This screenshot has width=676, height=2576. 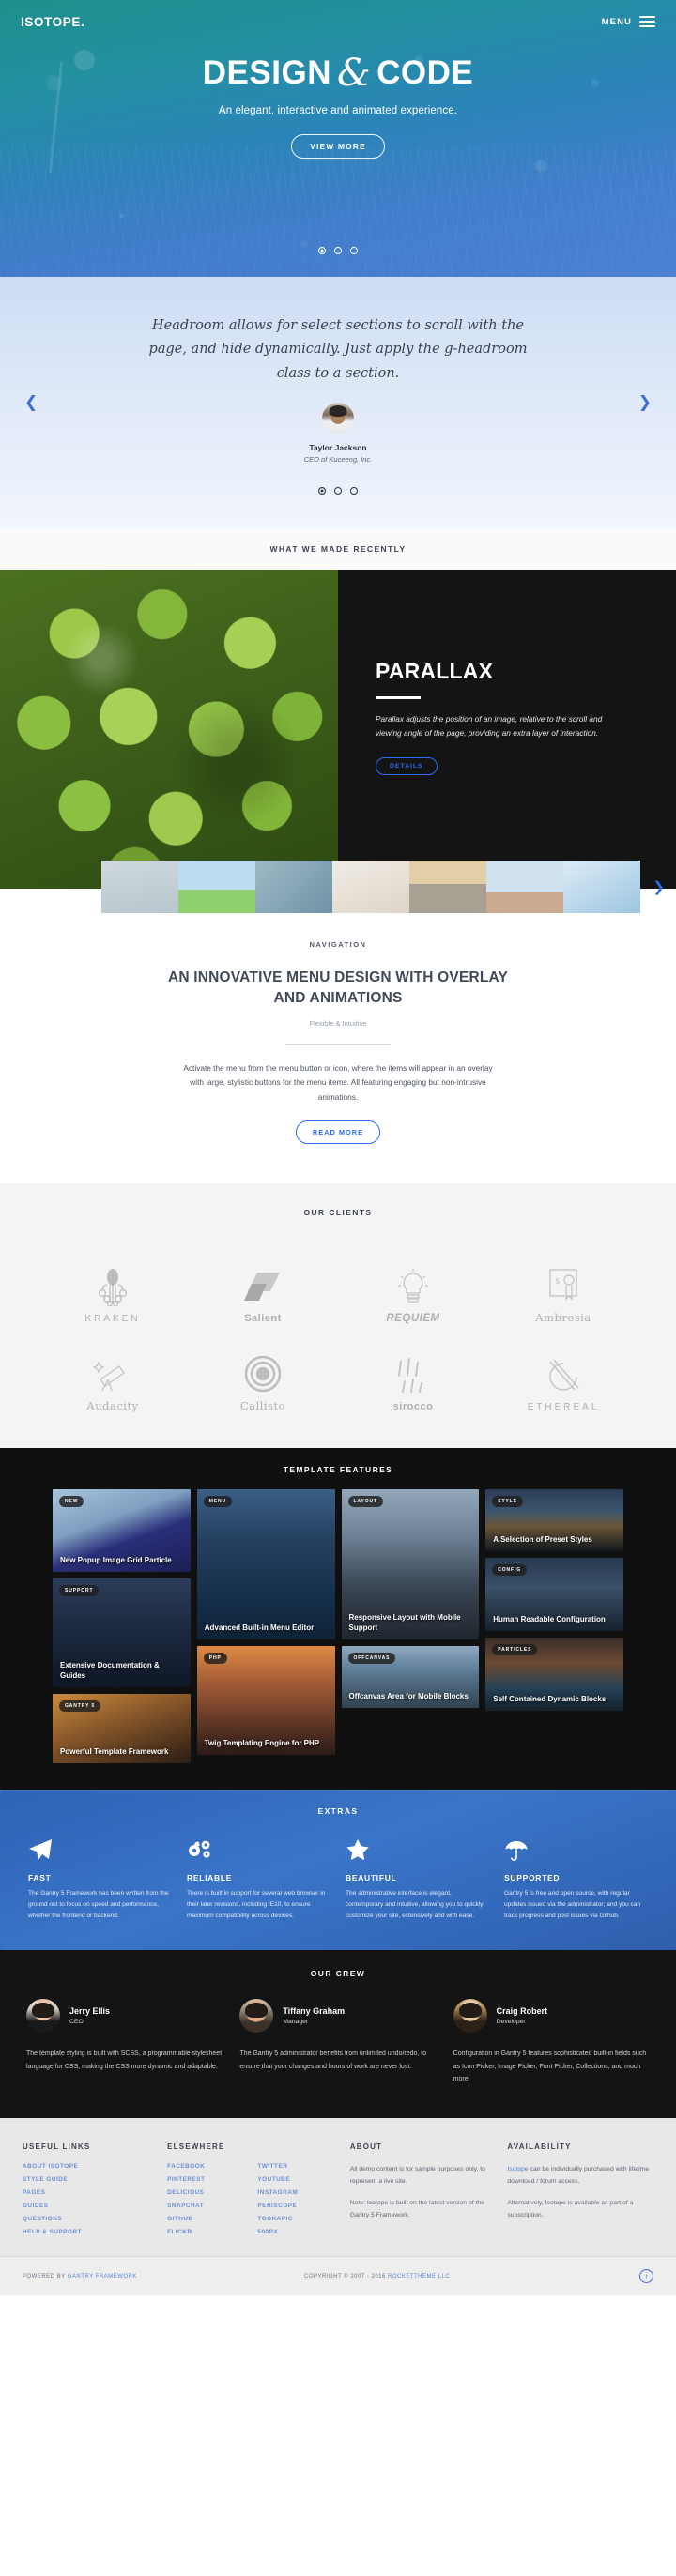 I want to click on crew-member-header: Tiffany Graham Manager, so click(x=338, y=2016).